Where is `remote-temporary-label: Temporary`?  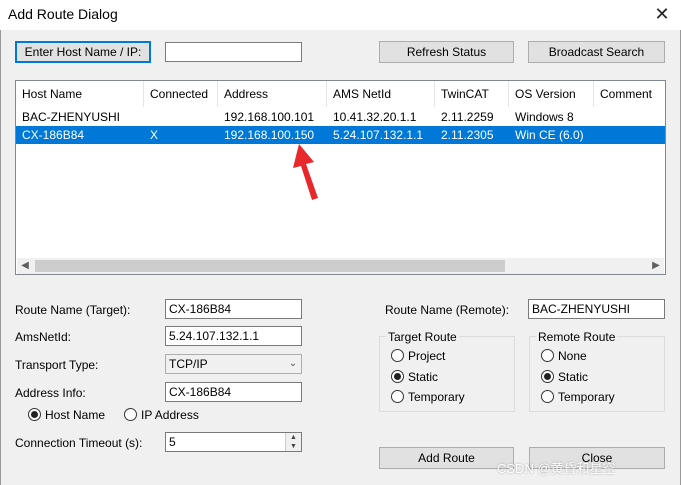
remote-temporary-label: Temporary is located at coordinates (586, 397).